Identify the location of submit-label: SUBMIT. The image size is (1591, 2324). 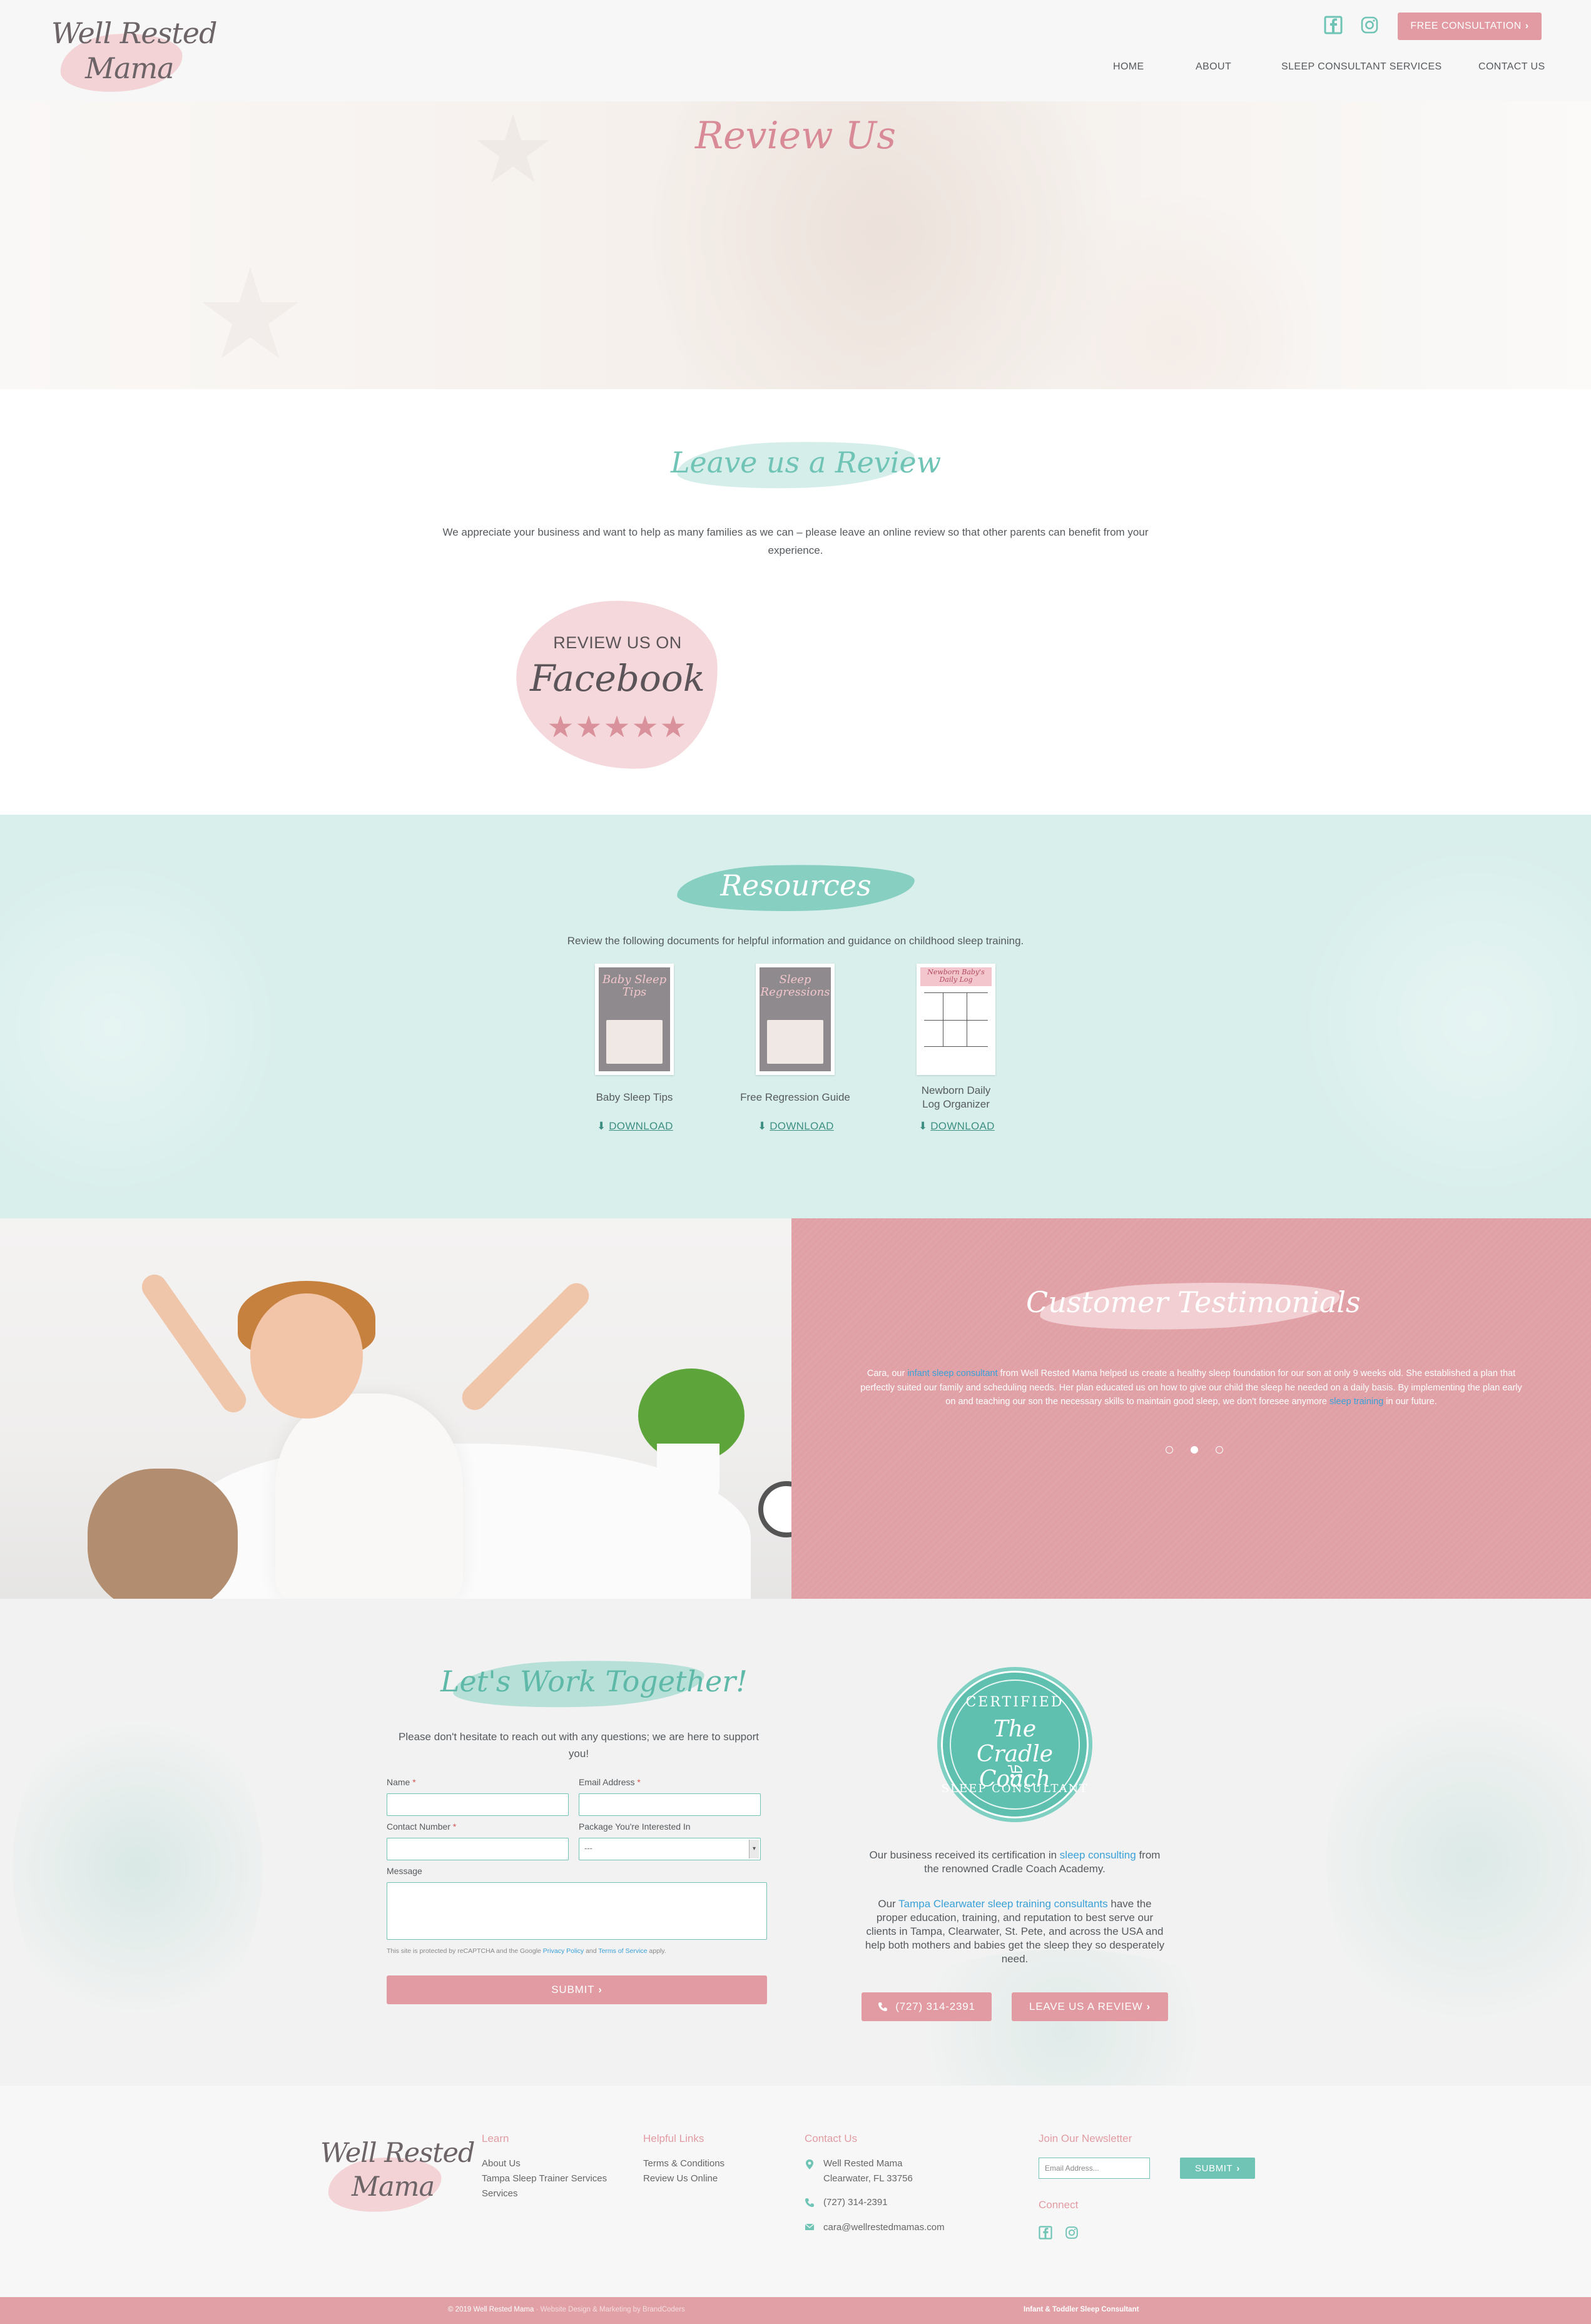
(573, 1990).